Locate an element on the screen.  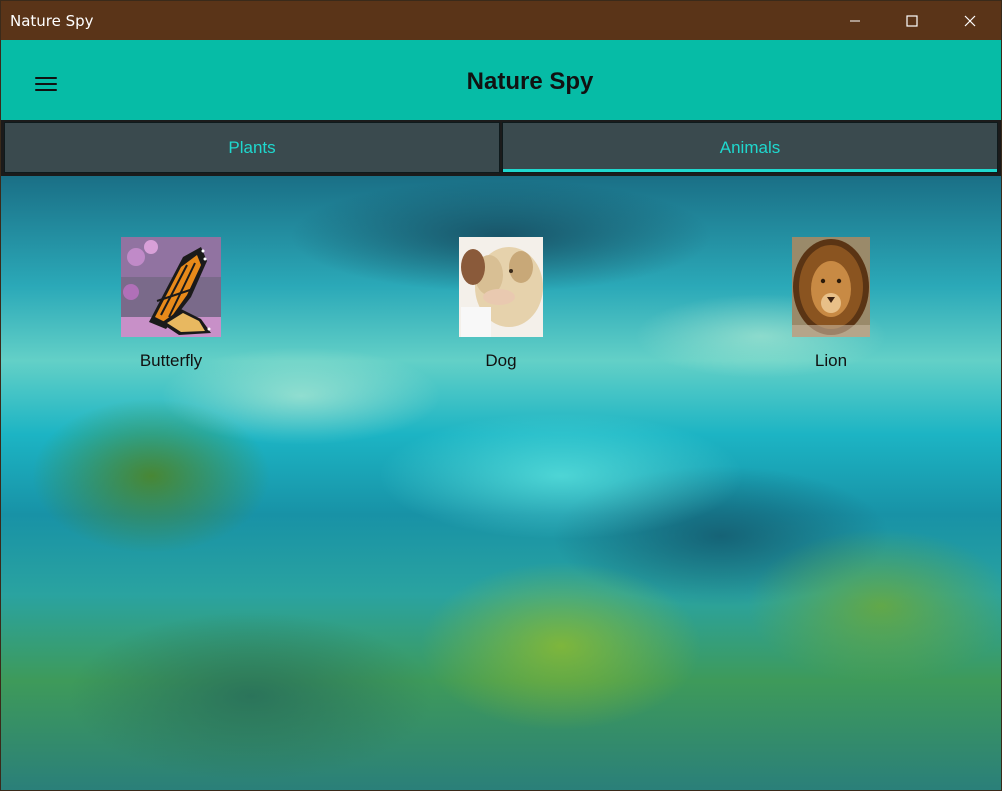
window-title-bar: Nature Spy is located at coordinates (501, 20).